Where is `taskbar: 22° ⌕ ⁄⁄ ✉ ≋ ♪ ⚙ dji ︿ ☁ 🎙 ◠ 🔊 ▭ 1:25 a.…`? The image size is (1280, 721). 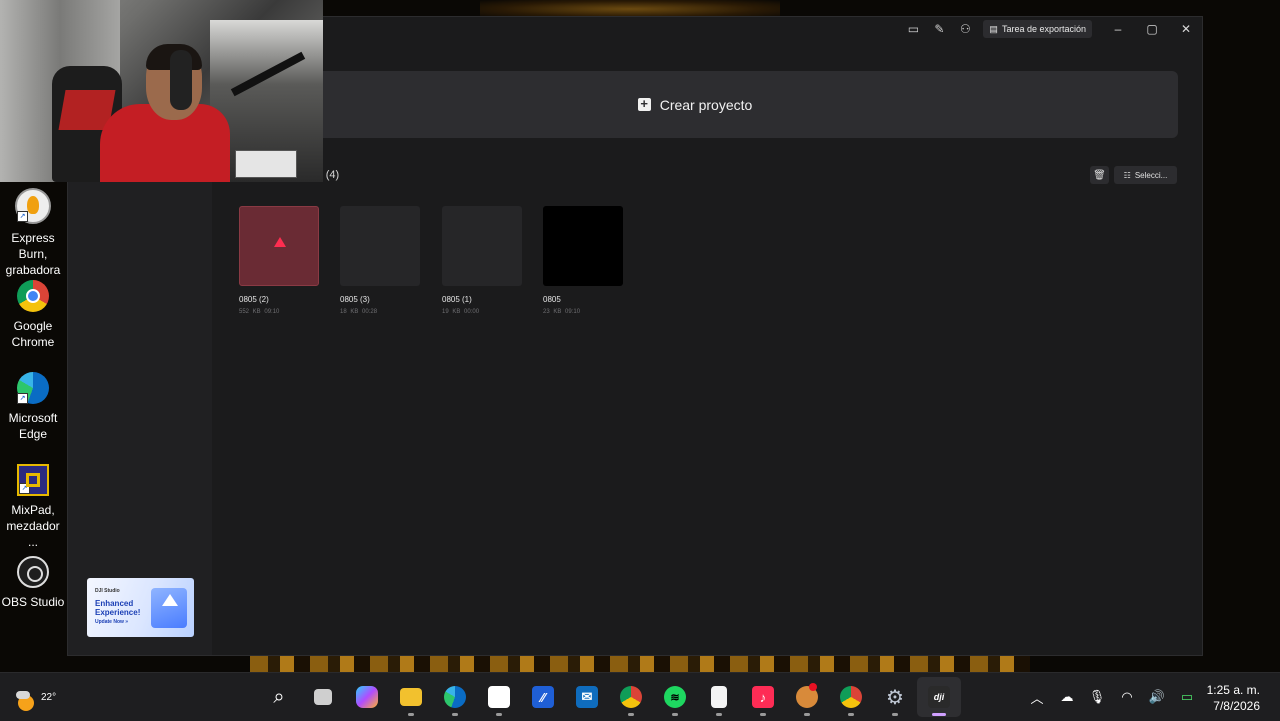 taskbar: 22° ⌕ ⁄⁄ ✉ ≋ ♪ ⚙ dji ︿ ☁ 🎙 ◠ 🔊 ▭ 1:25 a.… is located at coordinates (640, 696).